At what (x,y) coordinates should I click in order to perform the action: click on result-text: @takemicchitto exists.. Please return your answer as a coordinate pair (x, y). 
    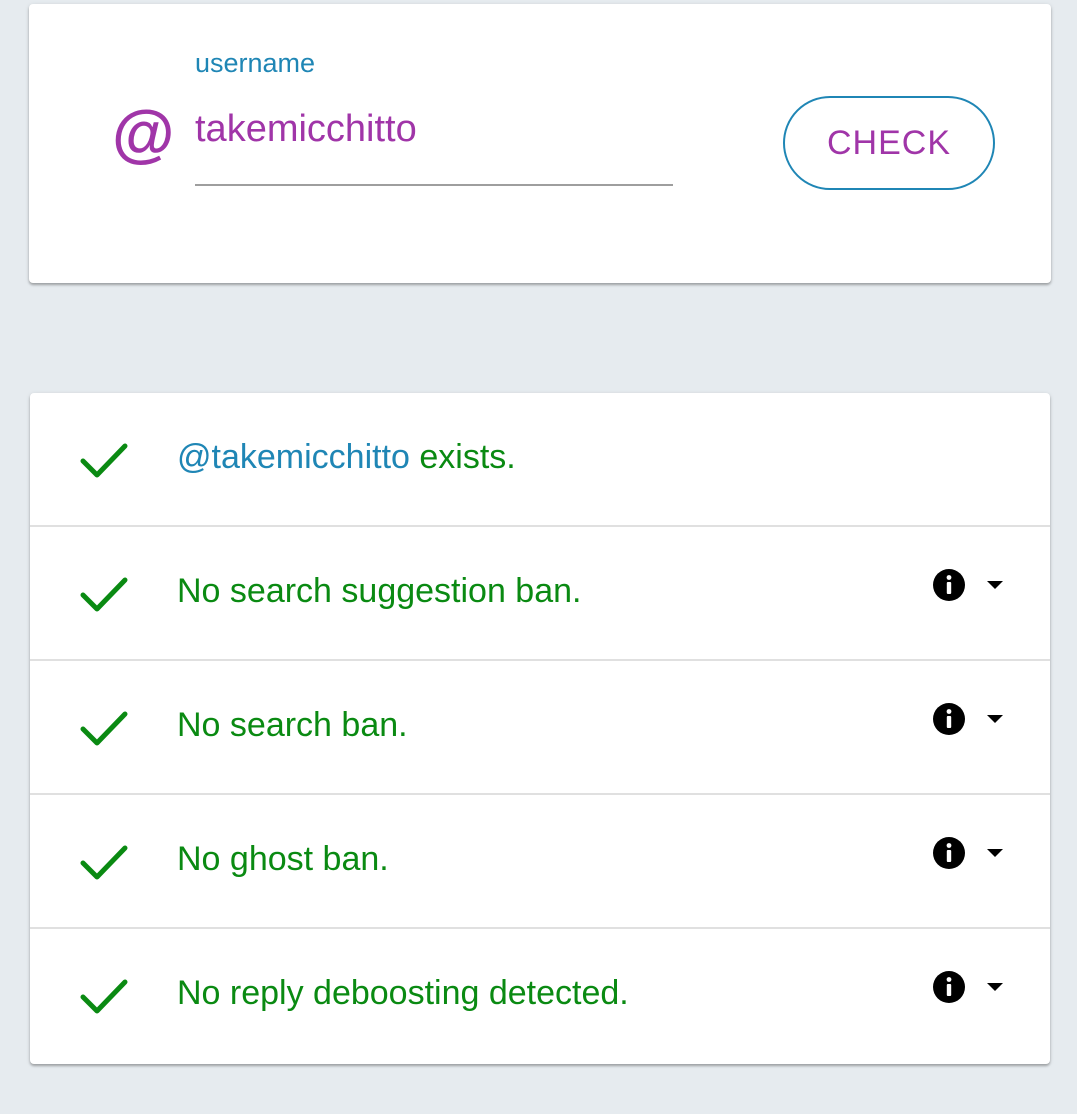
    Looking at the image, I should click on (346, 457).